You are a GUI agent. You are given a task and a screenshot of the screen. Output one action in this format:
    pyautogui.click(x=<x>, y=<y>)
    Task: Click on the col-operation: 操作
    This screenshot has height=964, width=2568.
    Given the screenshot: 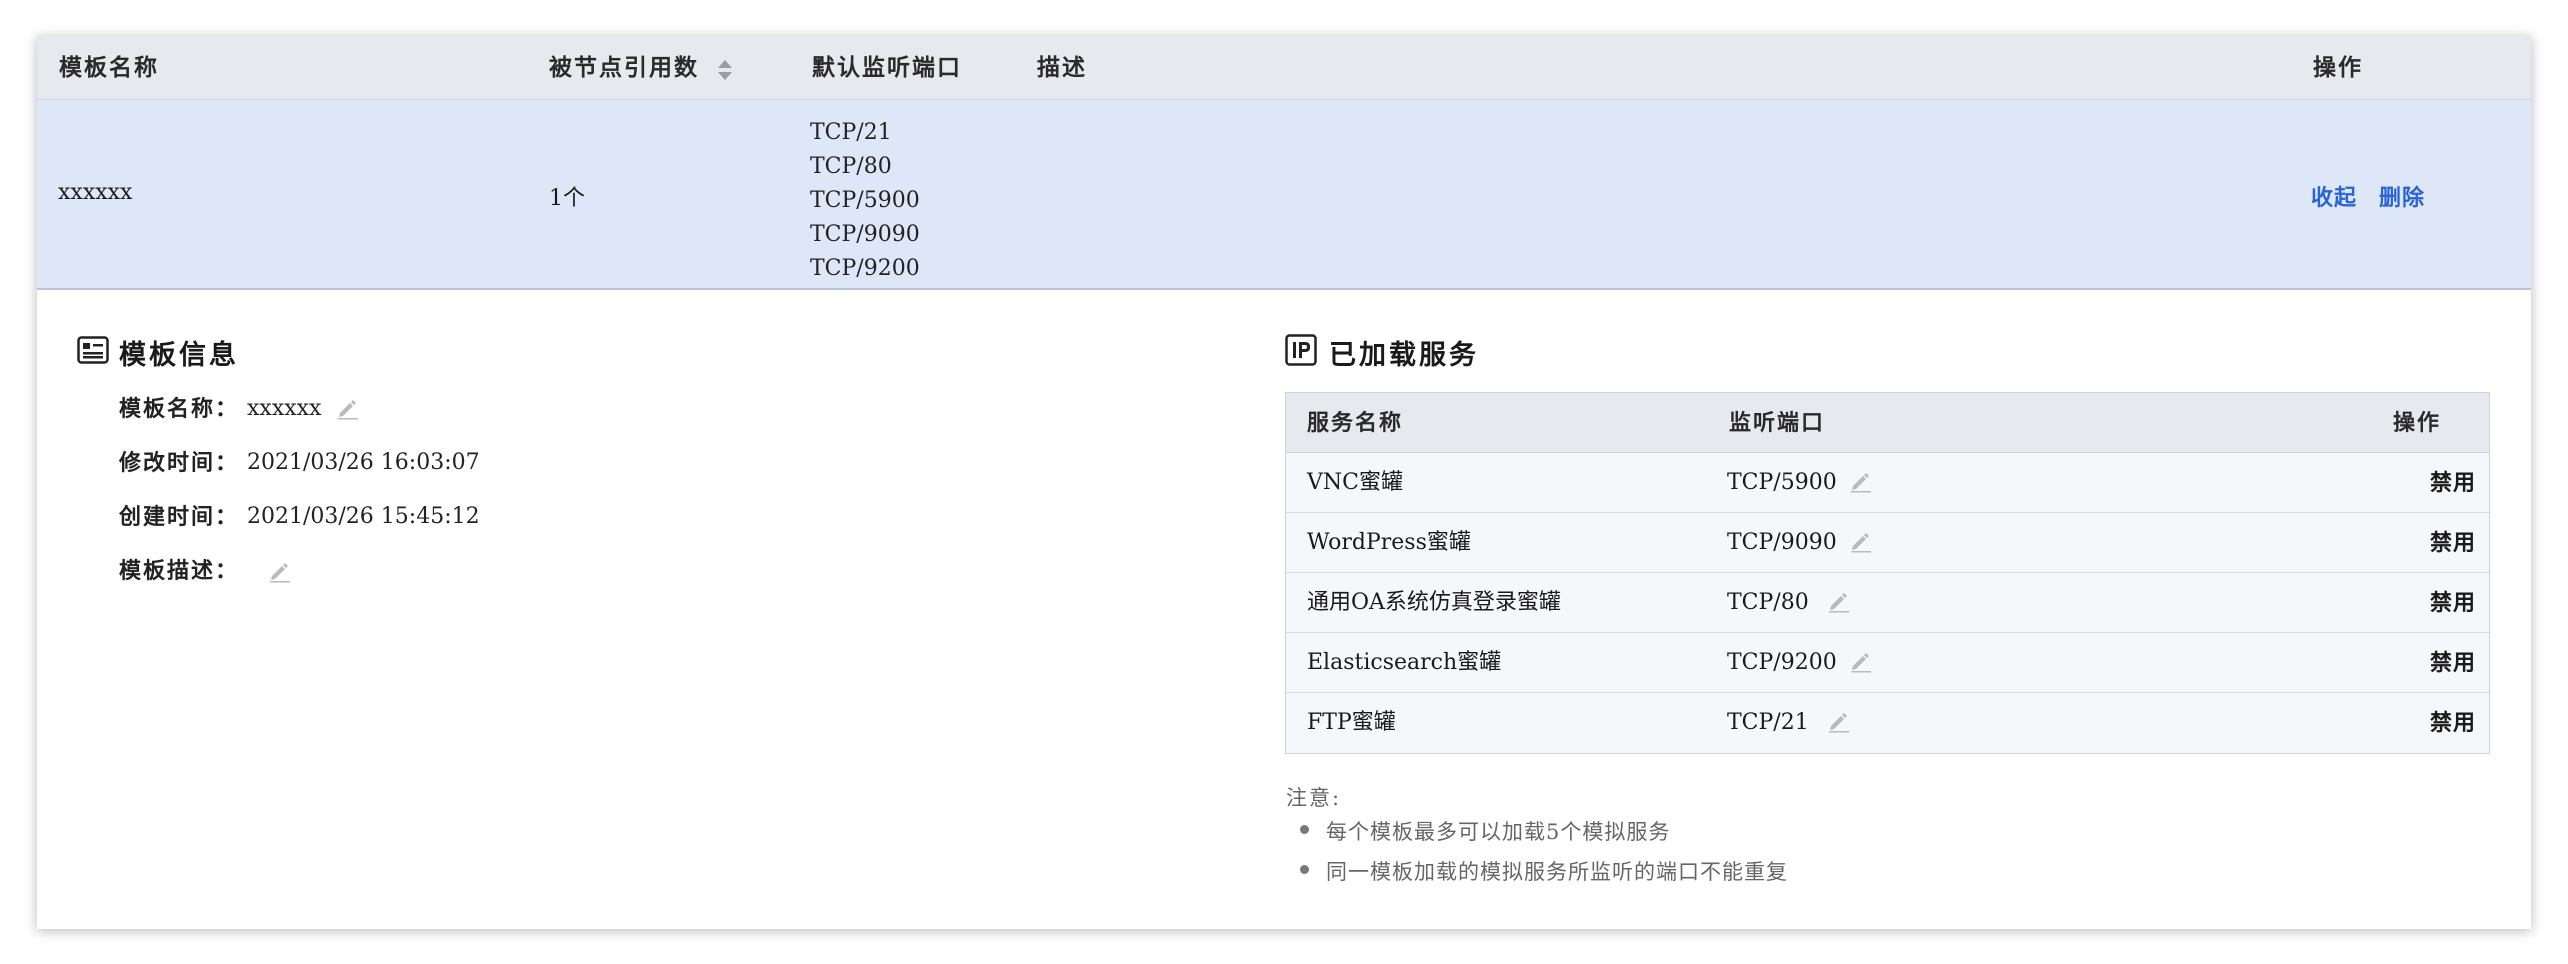 What is the action you would take?
    pyautogui.click(x=2417, y=423)
    